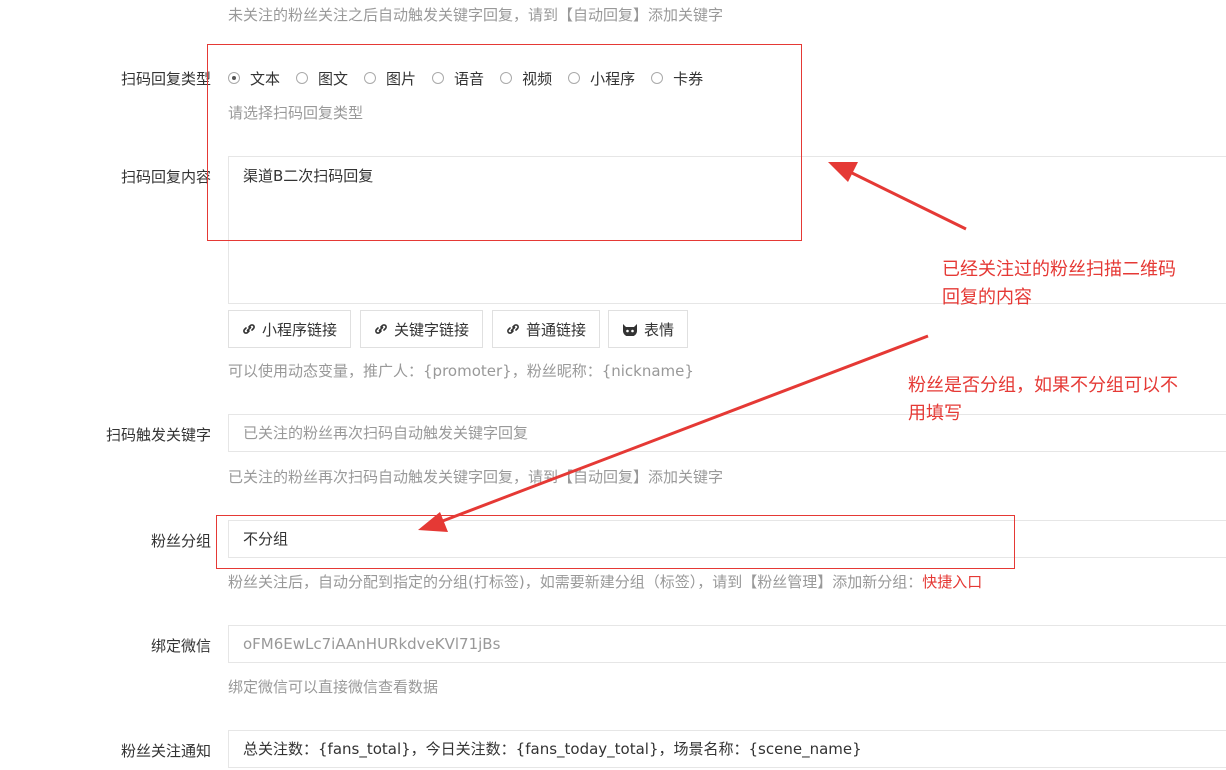  What do you see at coordinates (843, 172) in the screenshot?
I see `arrow-head-reply` at bounding box center [843, 172].